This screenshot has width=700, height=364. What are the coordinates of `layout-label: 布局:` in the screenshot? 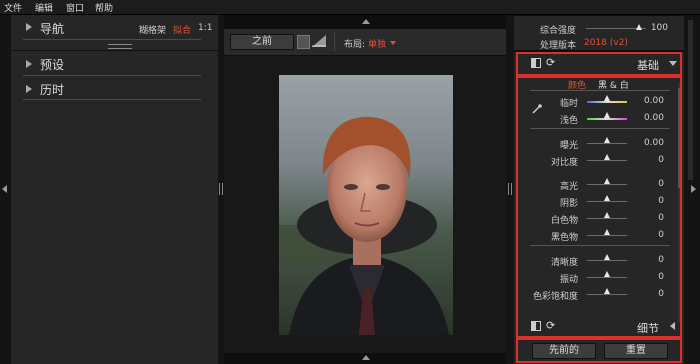 It's located at (355, 45).